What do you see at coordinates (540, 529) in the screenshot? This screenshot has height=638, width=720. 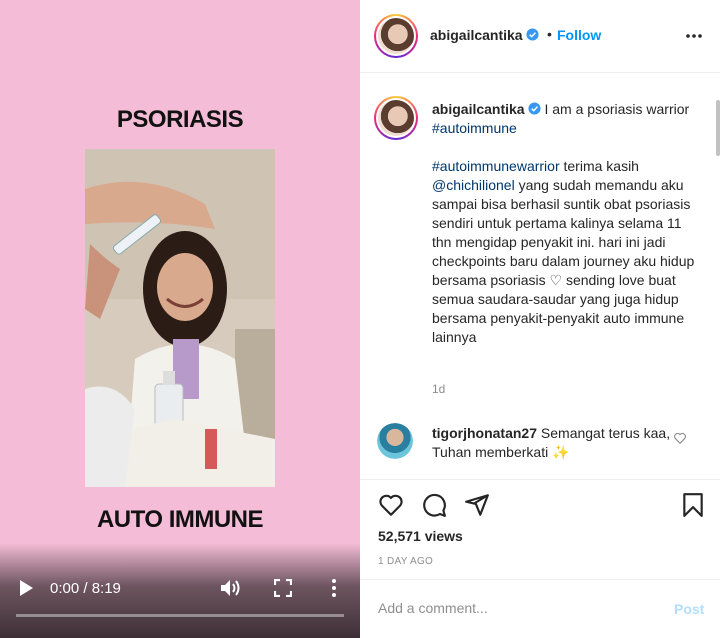 I see `post-actions: 52,571 views 1 DAY AGO` at bounding box center [540, 529].